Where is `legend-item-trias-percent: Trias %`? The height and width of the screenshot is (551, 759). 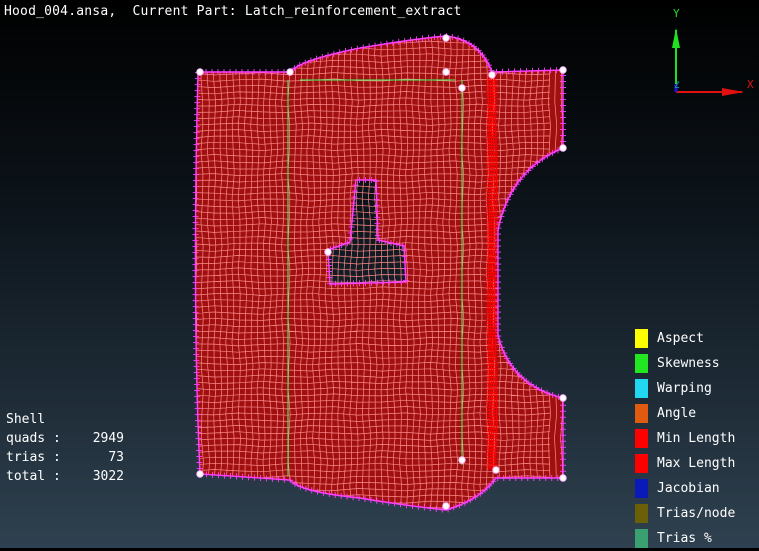
legend-item-trias-percent: Trias % is located at coordinates (685, 538).